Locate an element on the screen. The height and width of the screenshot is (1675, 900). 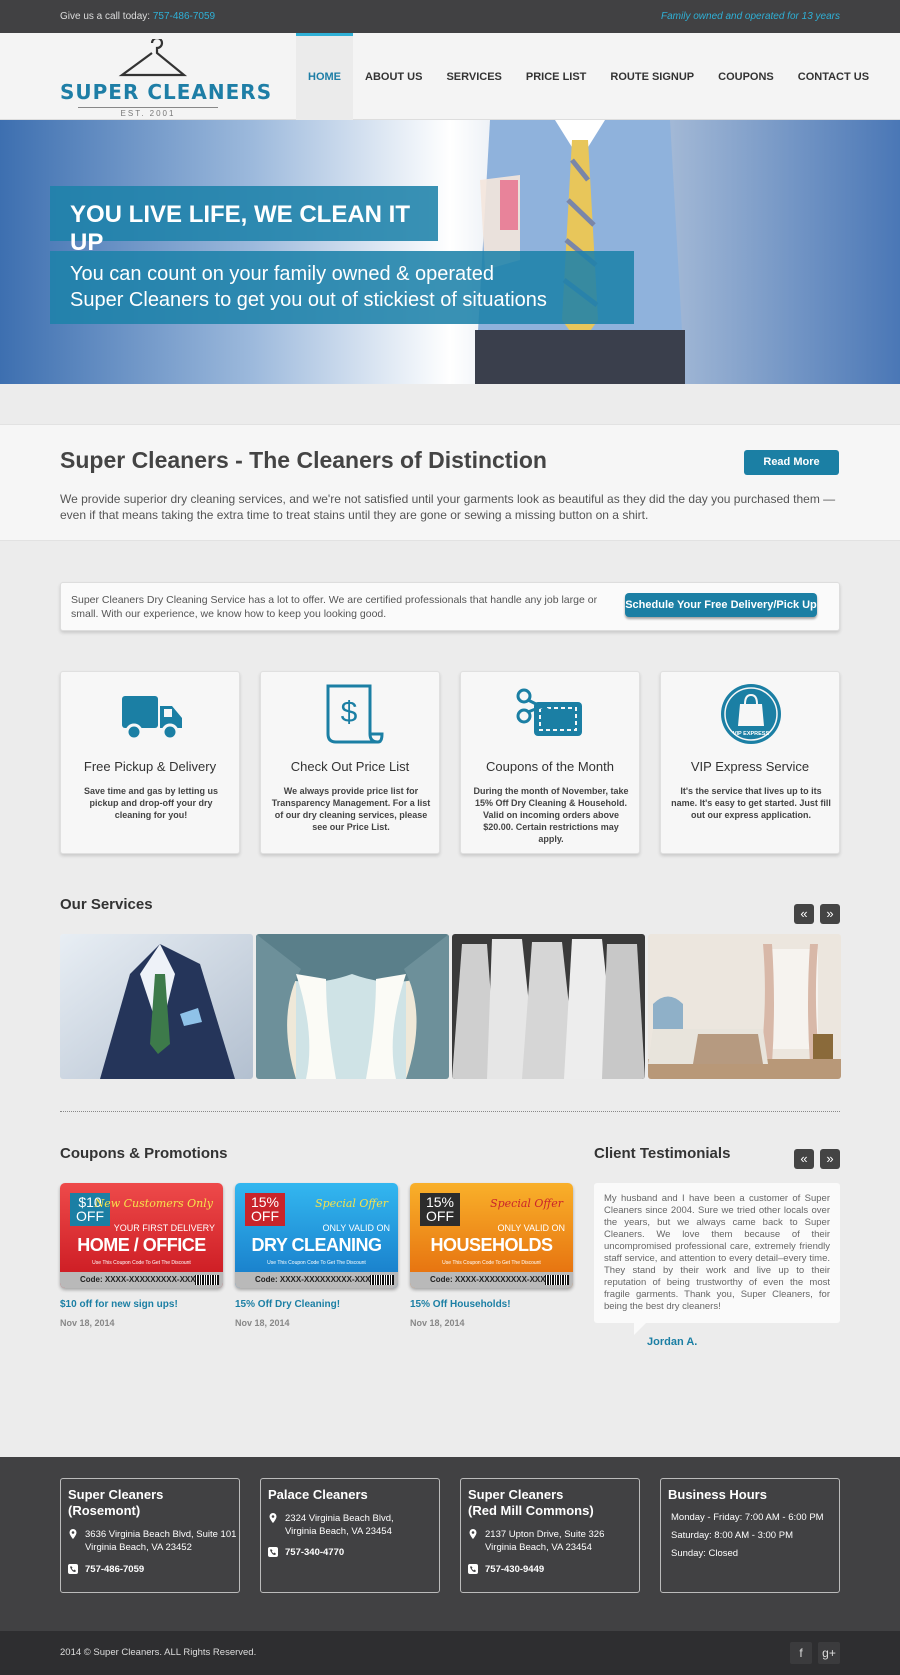
address-line2: Virginia Beach, VA 23452 is located at coordinates (138, 1547).